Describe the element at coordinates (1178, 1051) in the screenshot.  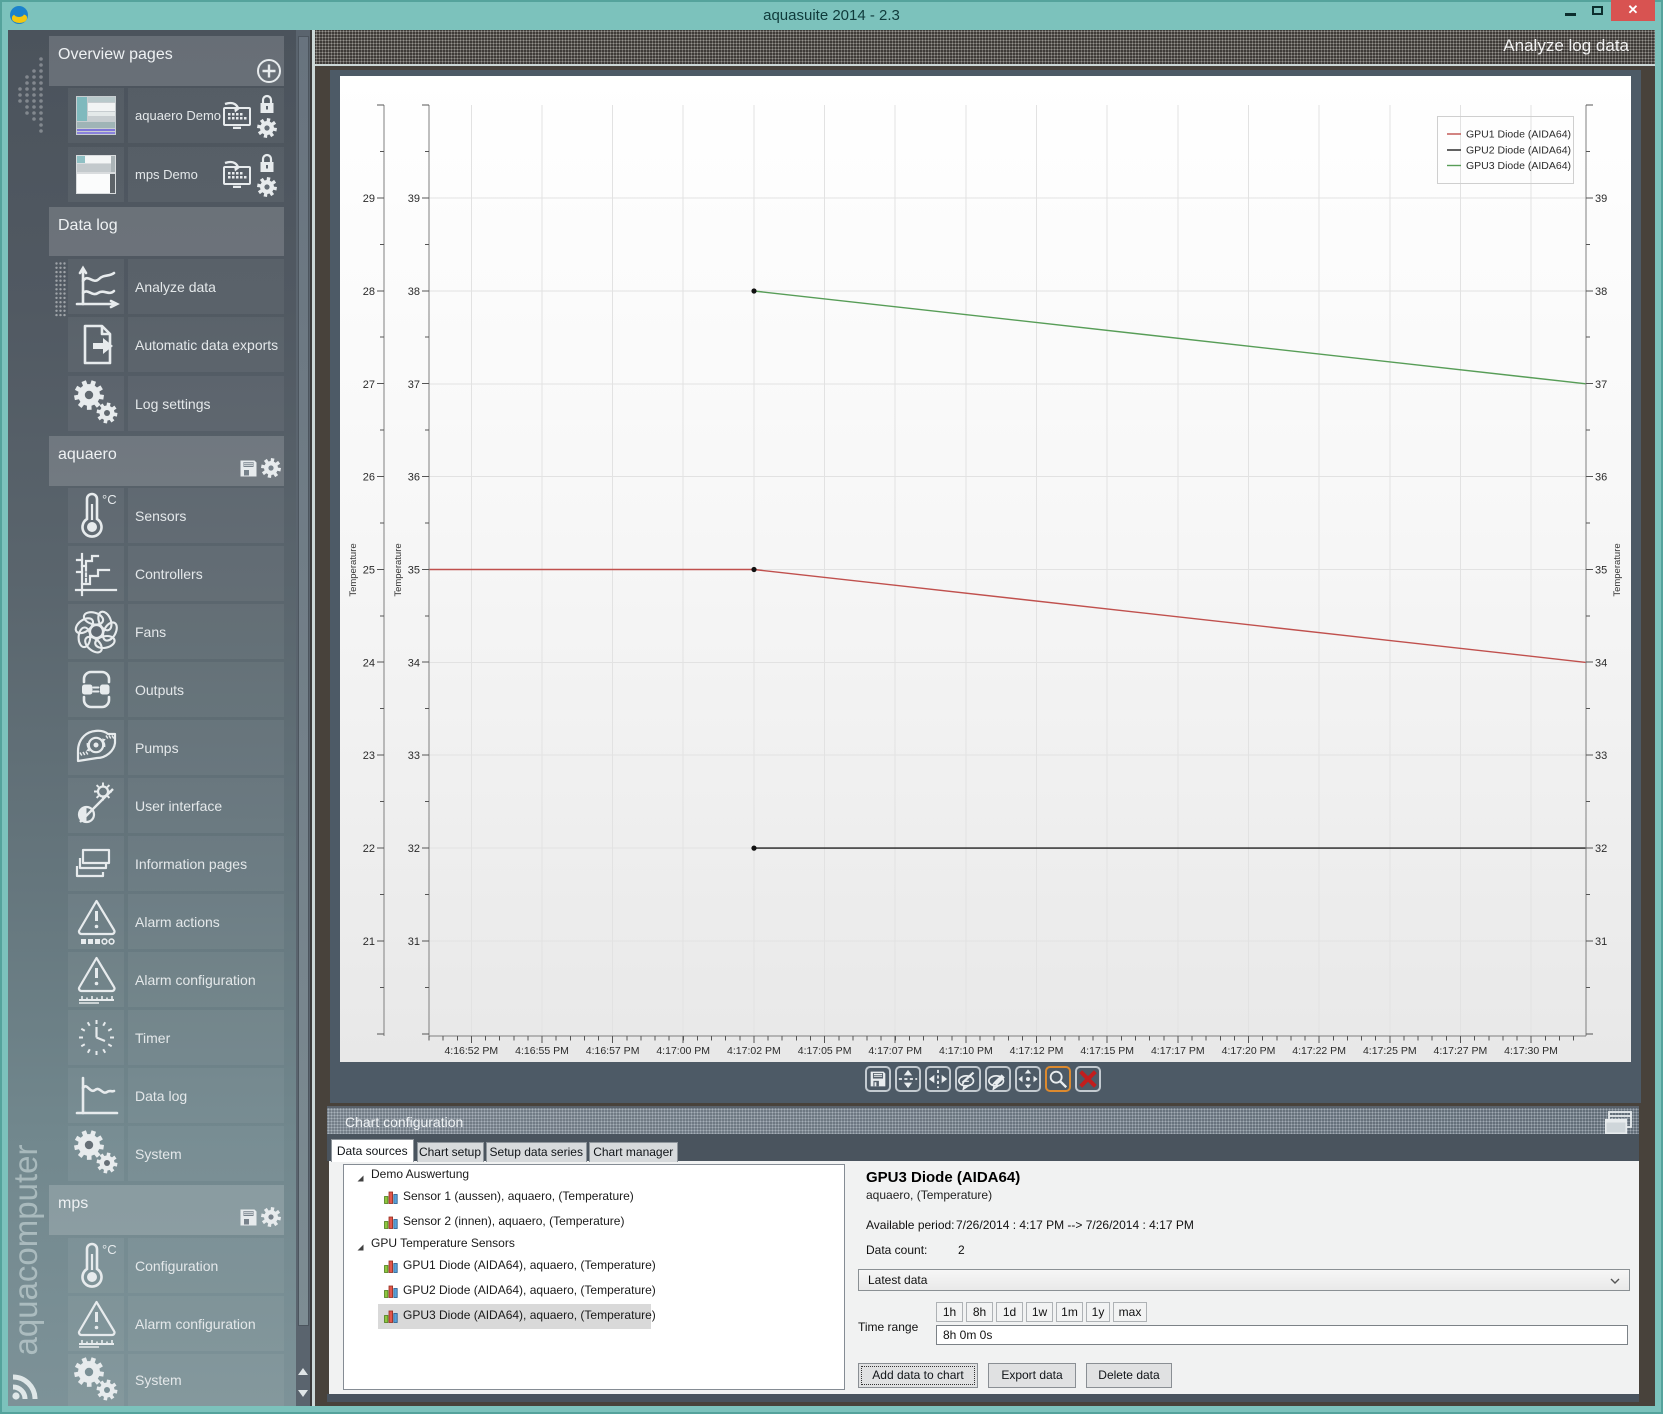
I see `svg-text: 4:17:17 PM` at that location.